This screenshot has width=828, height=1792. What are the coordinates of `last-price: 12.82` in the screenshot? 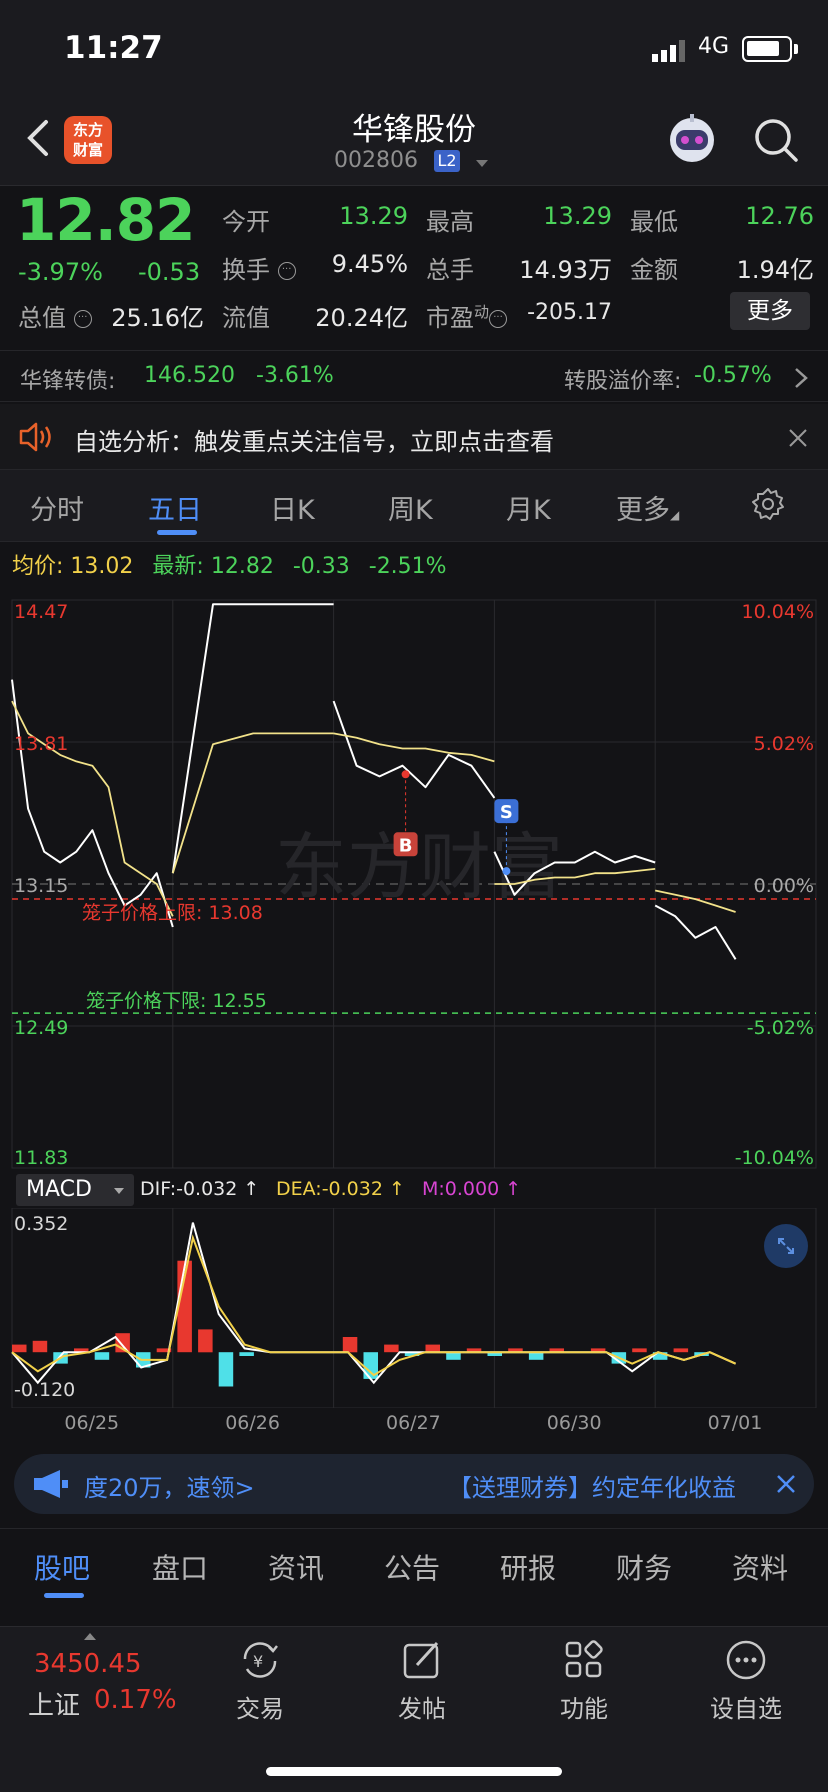 It's located at (105, 220).